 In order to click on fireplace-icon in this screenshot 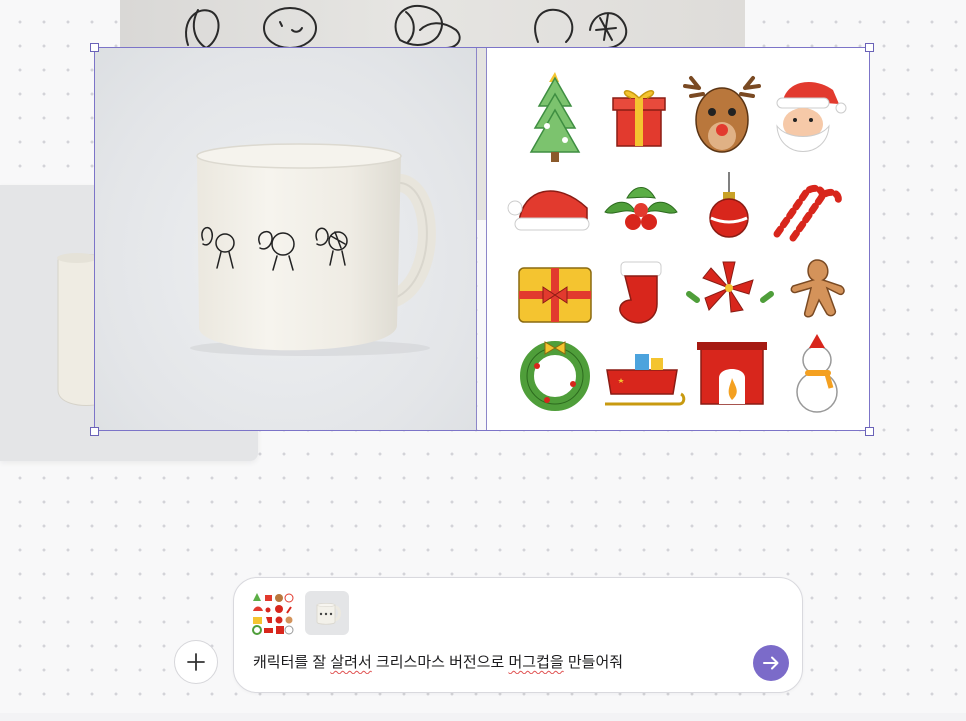, I will do `click(732, 373)`.